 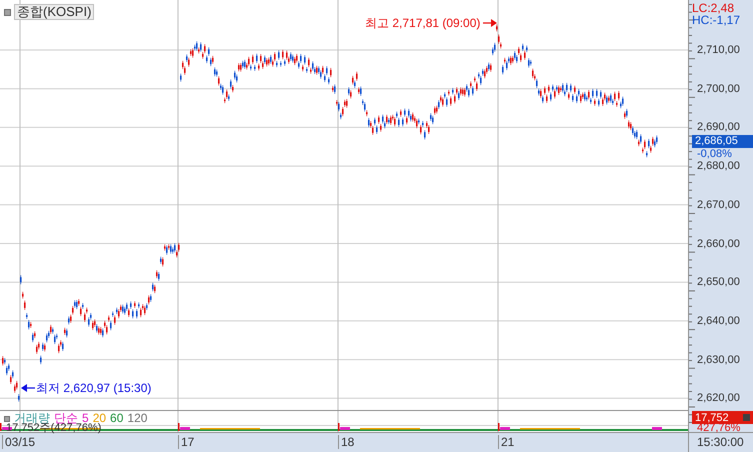 What do you see at coordinates (718, 127) in the screenshot?
I see `y-axis-label: 2,690,00` at bounding box center [718, 127].